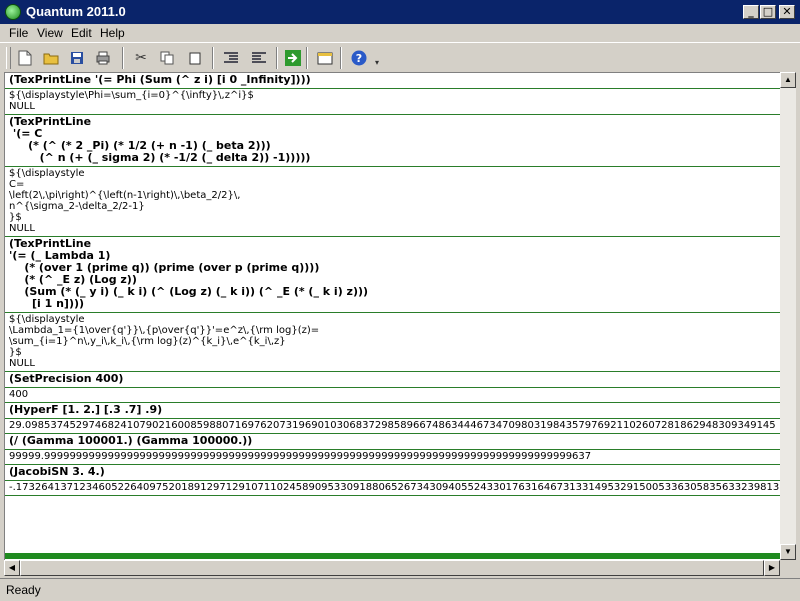 This screenshot has height=601, width=800. What do you see at coordinates (12, 568) in the screenshot?
I see `scroll-left-button: ◀` at bounding box center [12, 568].